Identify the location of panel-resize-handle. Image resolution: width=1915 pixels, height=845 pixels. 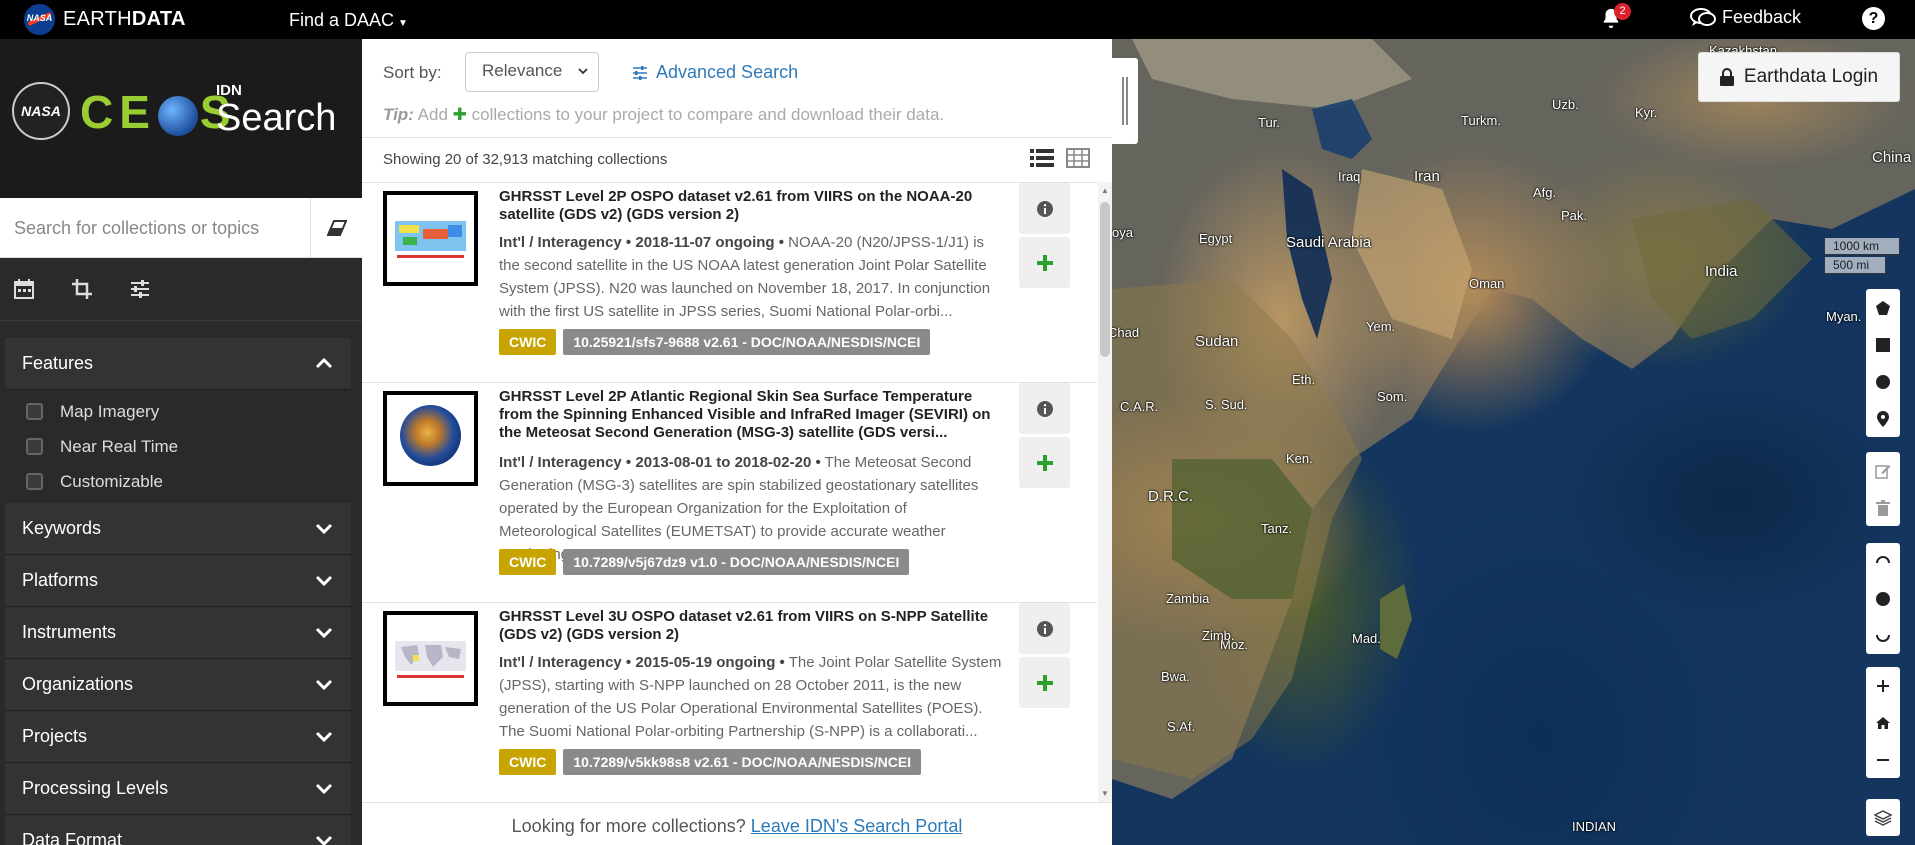
(1125, 101).